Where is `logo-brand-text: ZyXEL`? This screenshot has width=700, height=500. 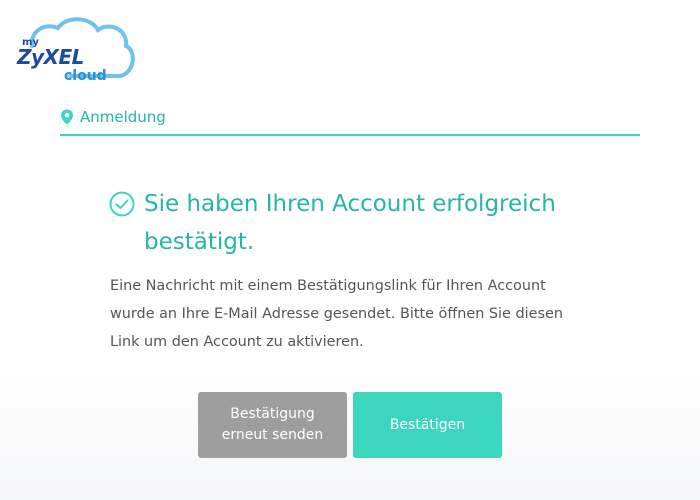 logo-brand-text: ZyXEL is located at coordinates (50, 57).